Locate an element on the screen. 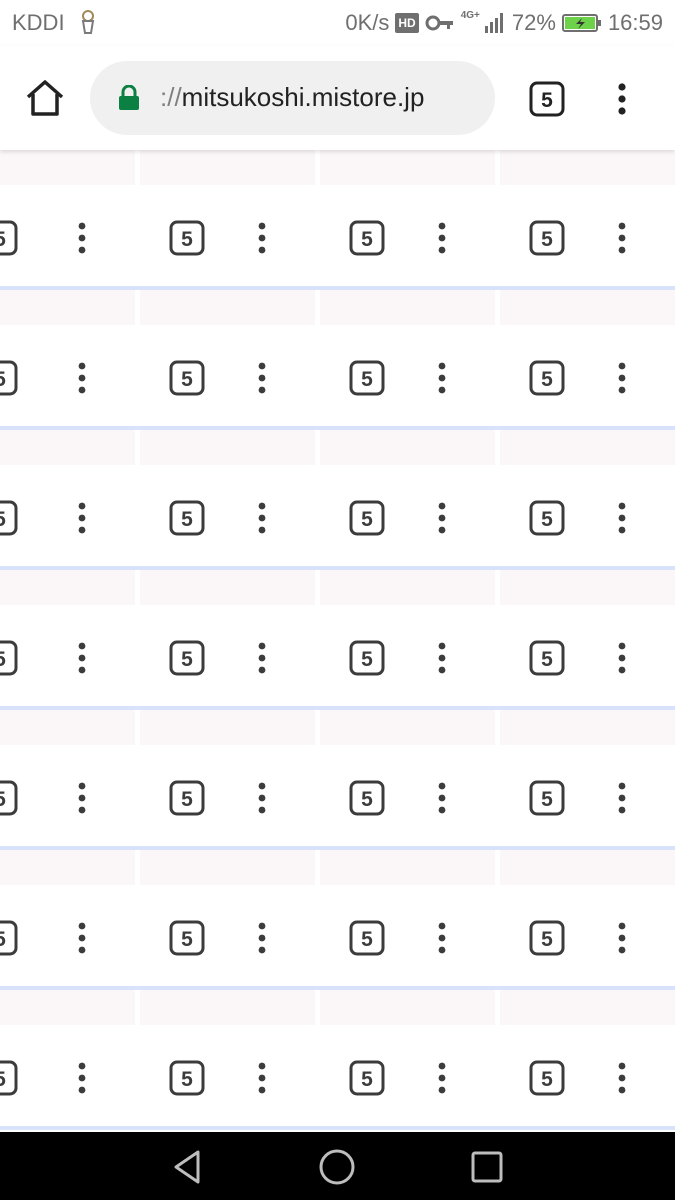 This screenshot has width=675, height=1200. lock-icon is located at coordinates (129, 97).